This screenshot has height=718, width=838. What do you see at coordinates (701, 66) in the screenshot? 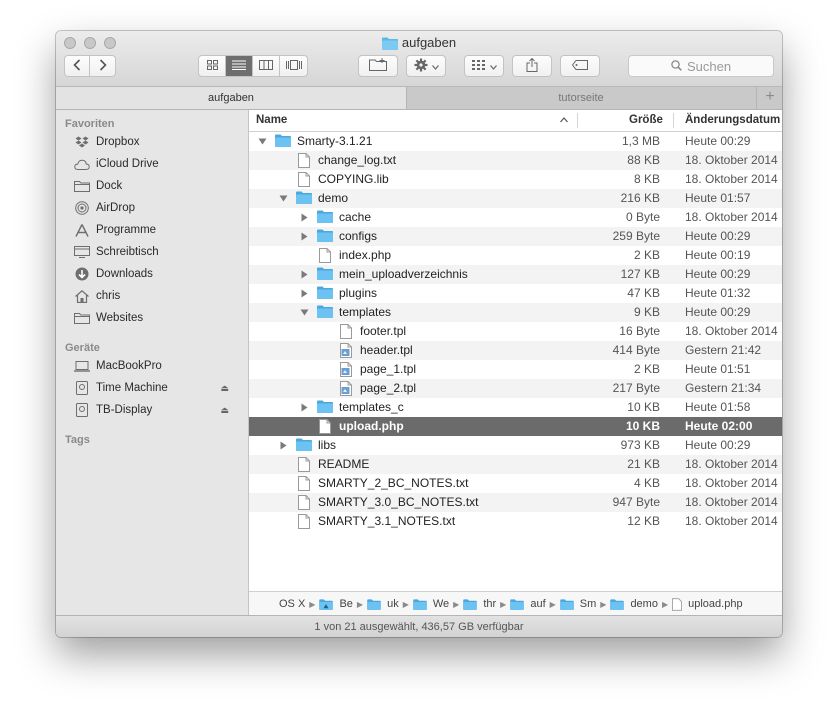
I see `search-field: Suchen` at bounding box center [701, 66].